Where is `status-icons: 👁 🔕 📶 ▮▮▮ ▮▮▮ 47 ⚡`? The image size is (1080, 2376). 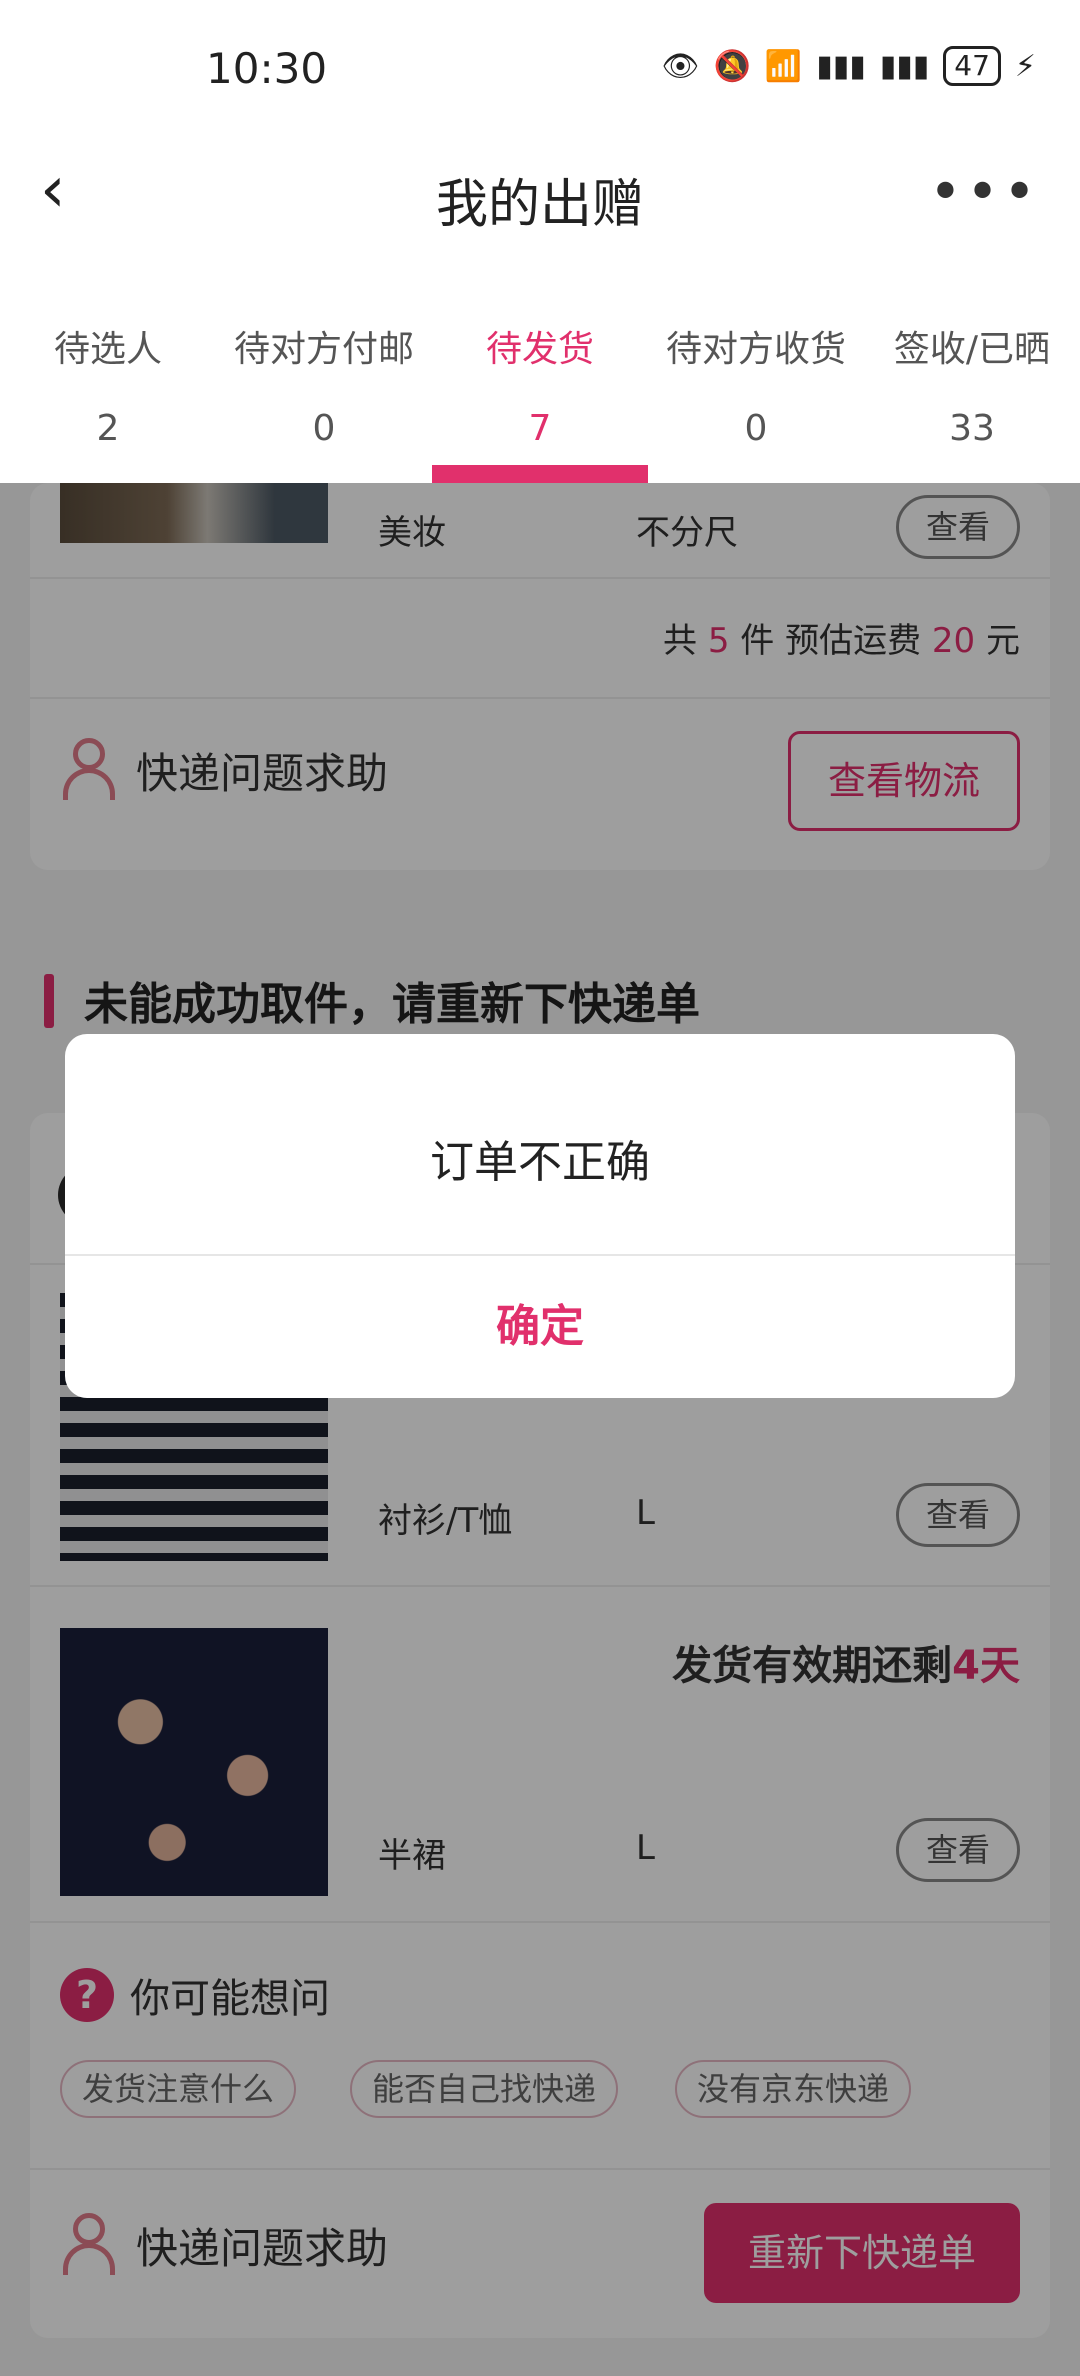 status-icons: 👁 🔕 📶 ▮▮▮ ▮▮▮ 47 ⚡ is located at coordinates (848, 66).